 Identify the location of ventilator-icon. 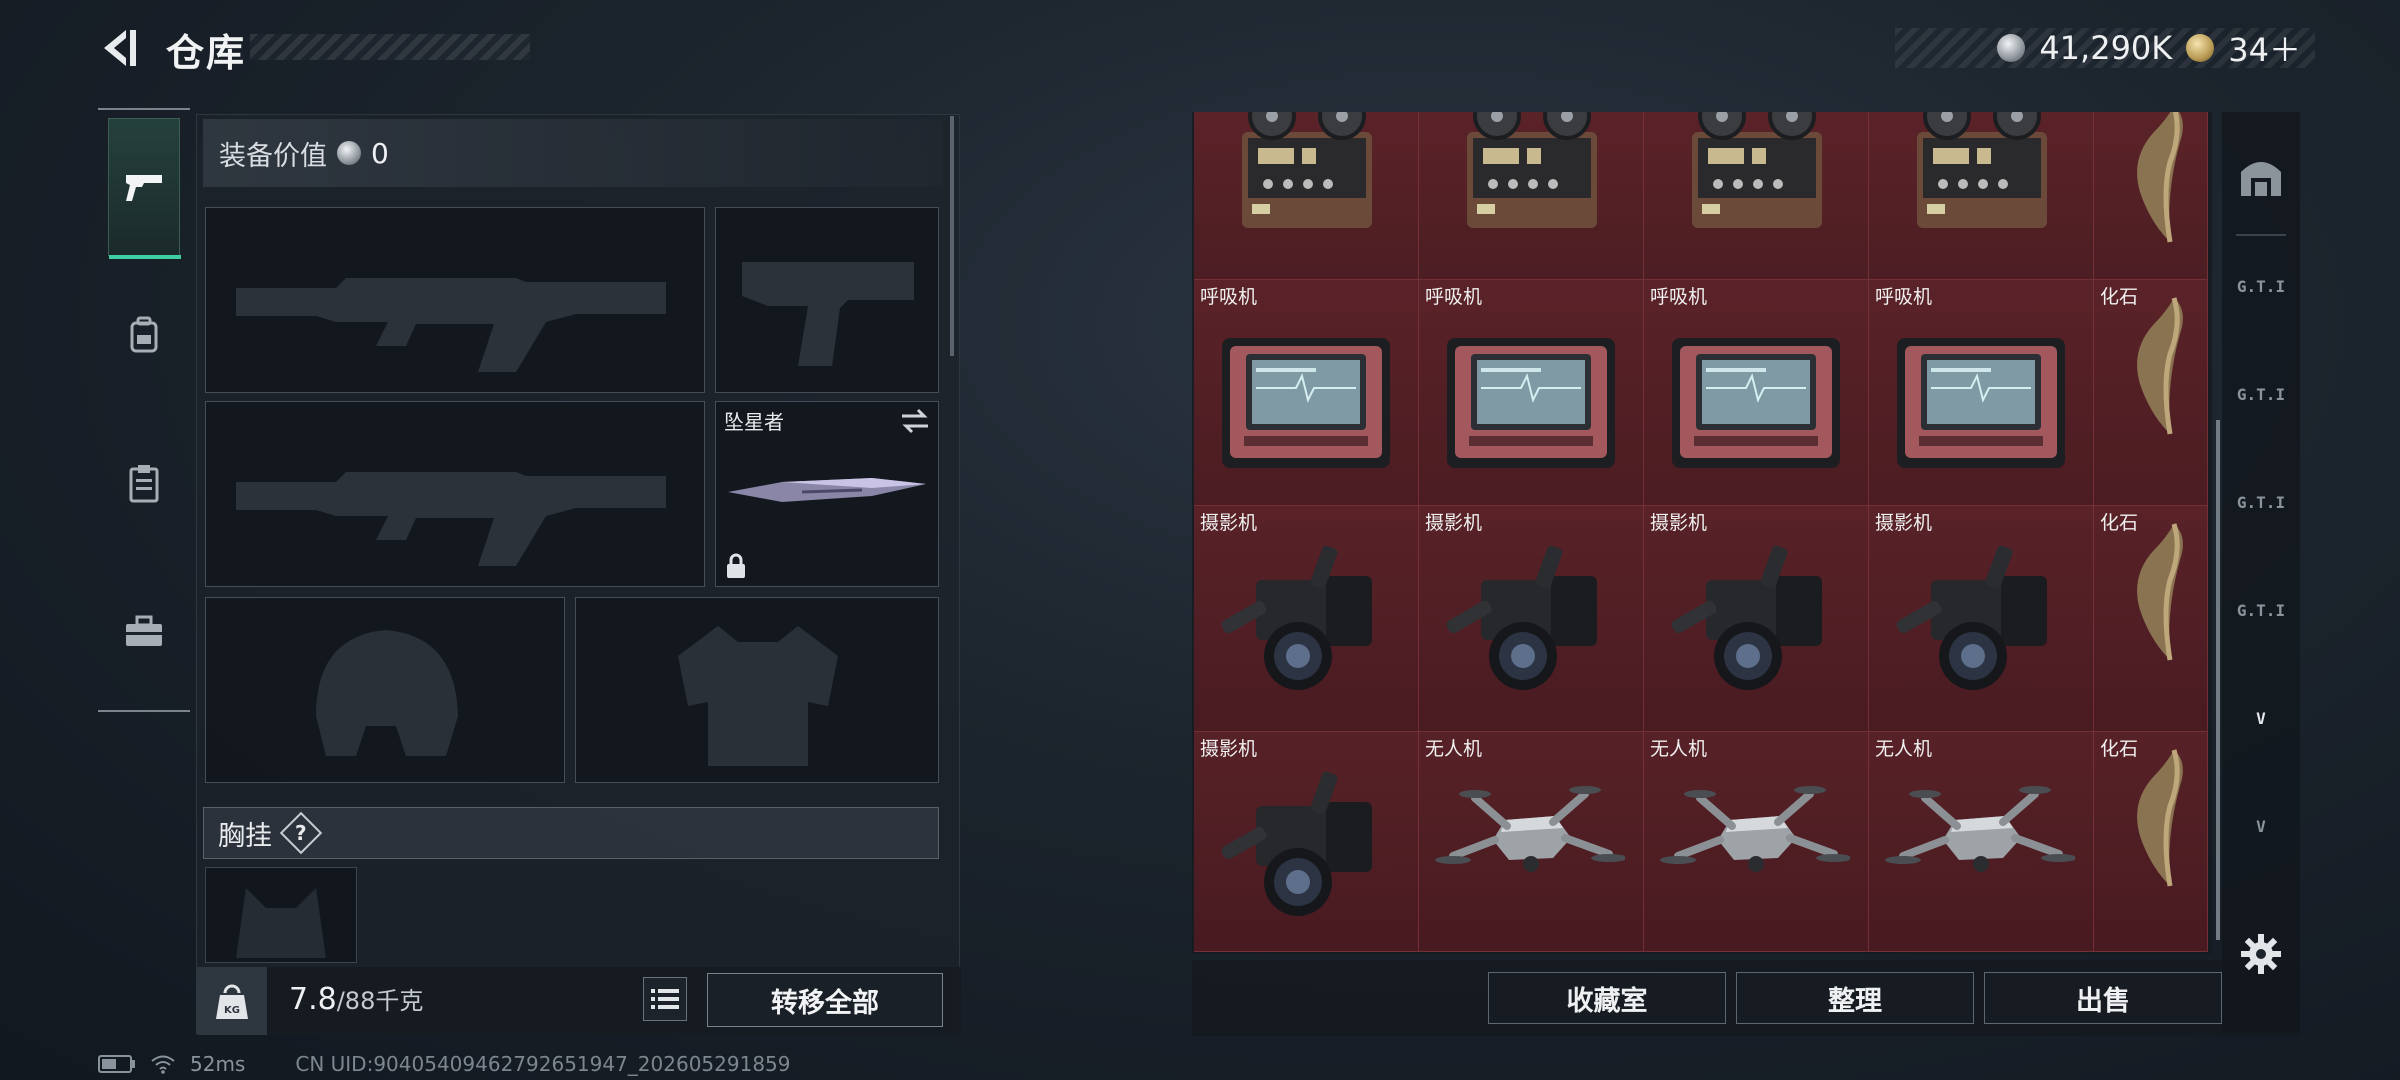
(1981, 403).